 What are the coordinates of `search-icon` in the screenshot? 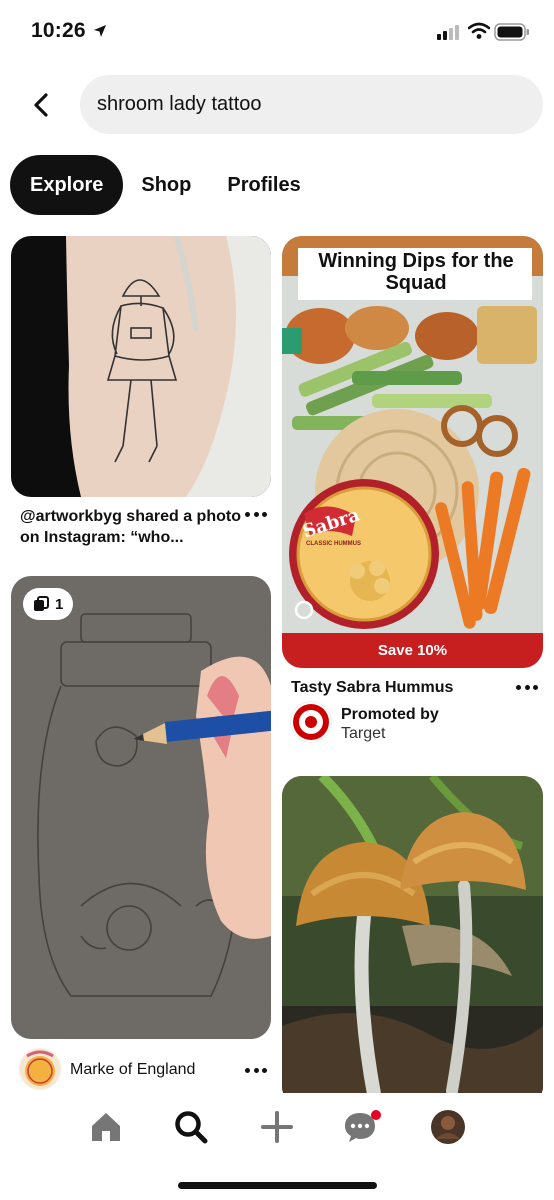 It's located at (191, 1127).